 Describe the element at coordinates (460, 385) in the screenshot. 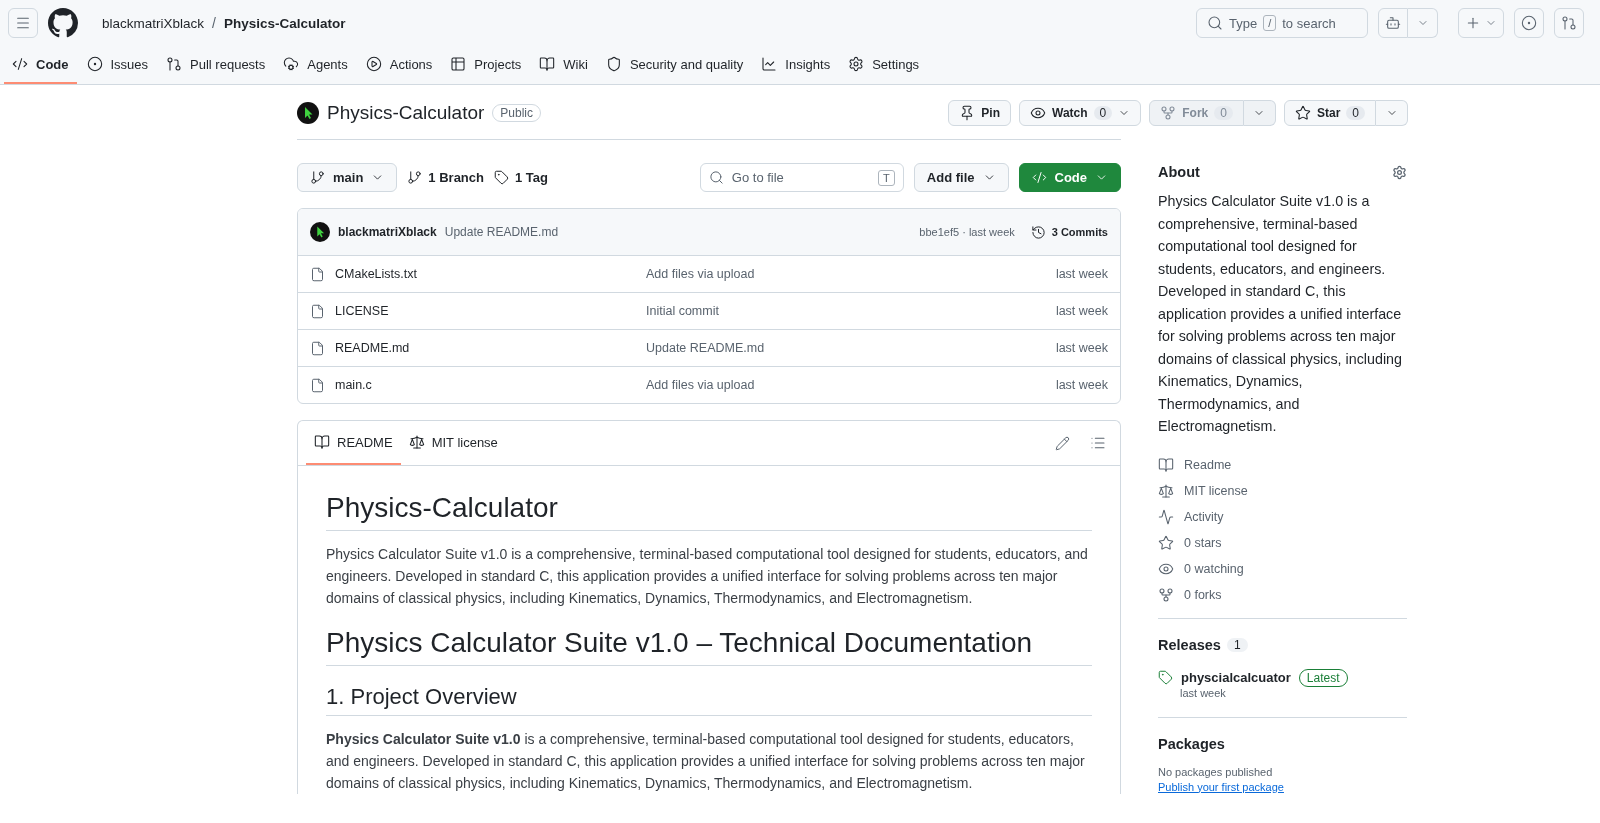

I see `file-link: main.c` at that location.